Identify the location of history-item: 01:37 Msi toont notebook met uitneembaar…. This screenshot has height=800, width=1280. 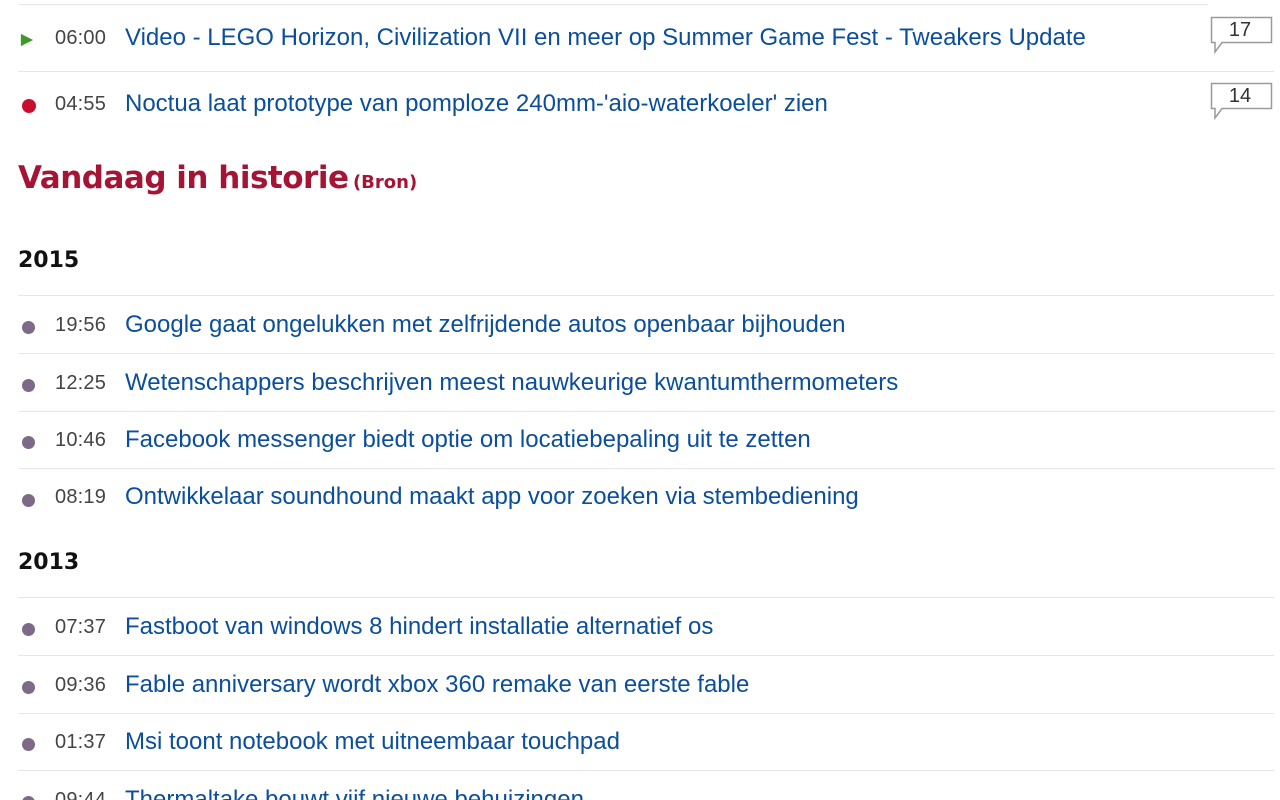
(646, 742).